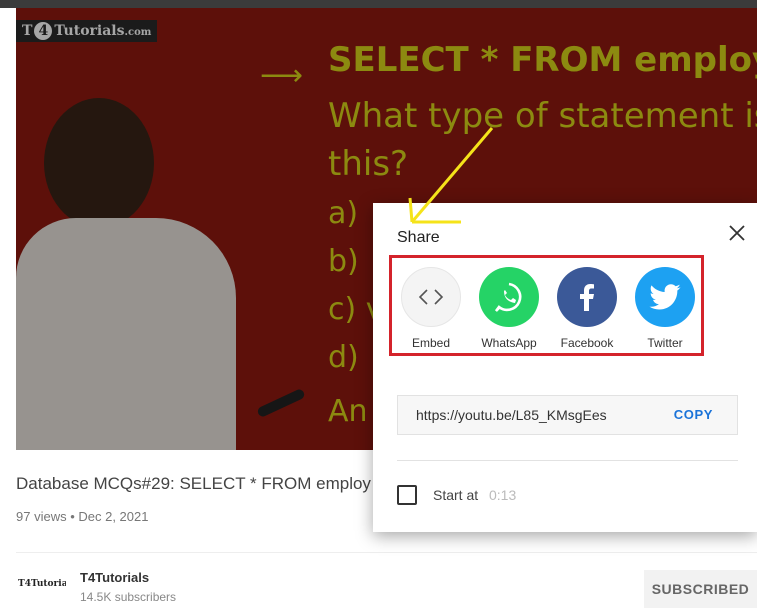 The image size is (757, 608). Describe the element at coordinates (41, 516) in the screenshot. I see `view-count: 97 views` at that location.